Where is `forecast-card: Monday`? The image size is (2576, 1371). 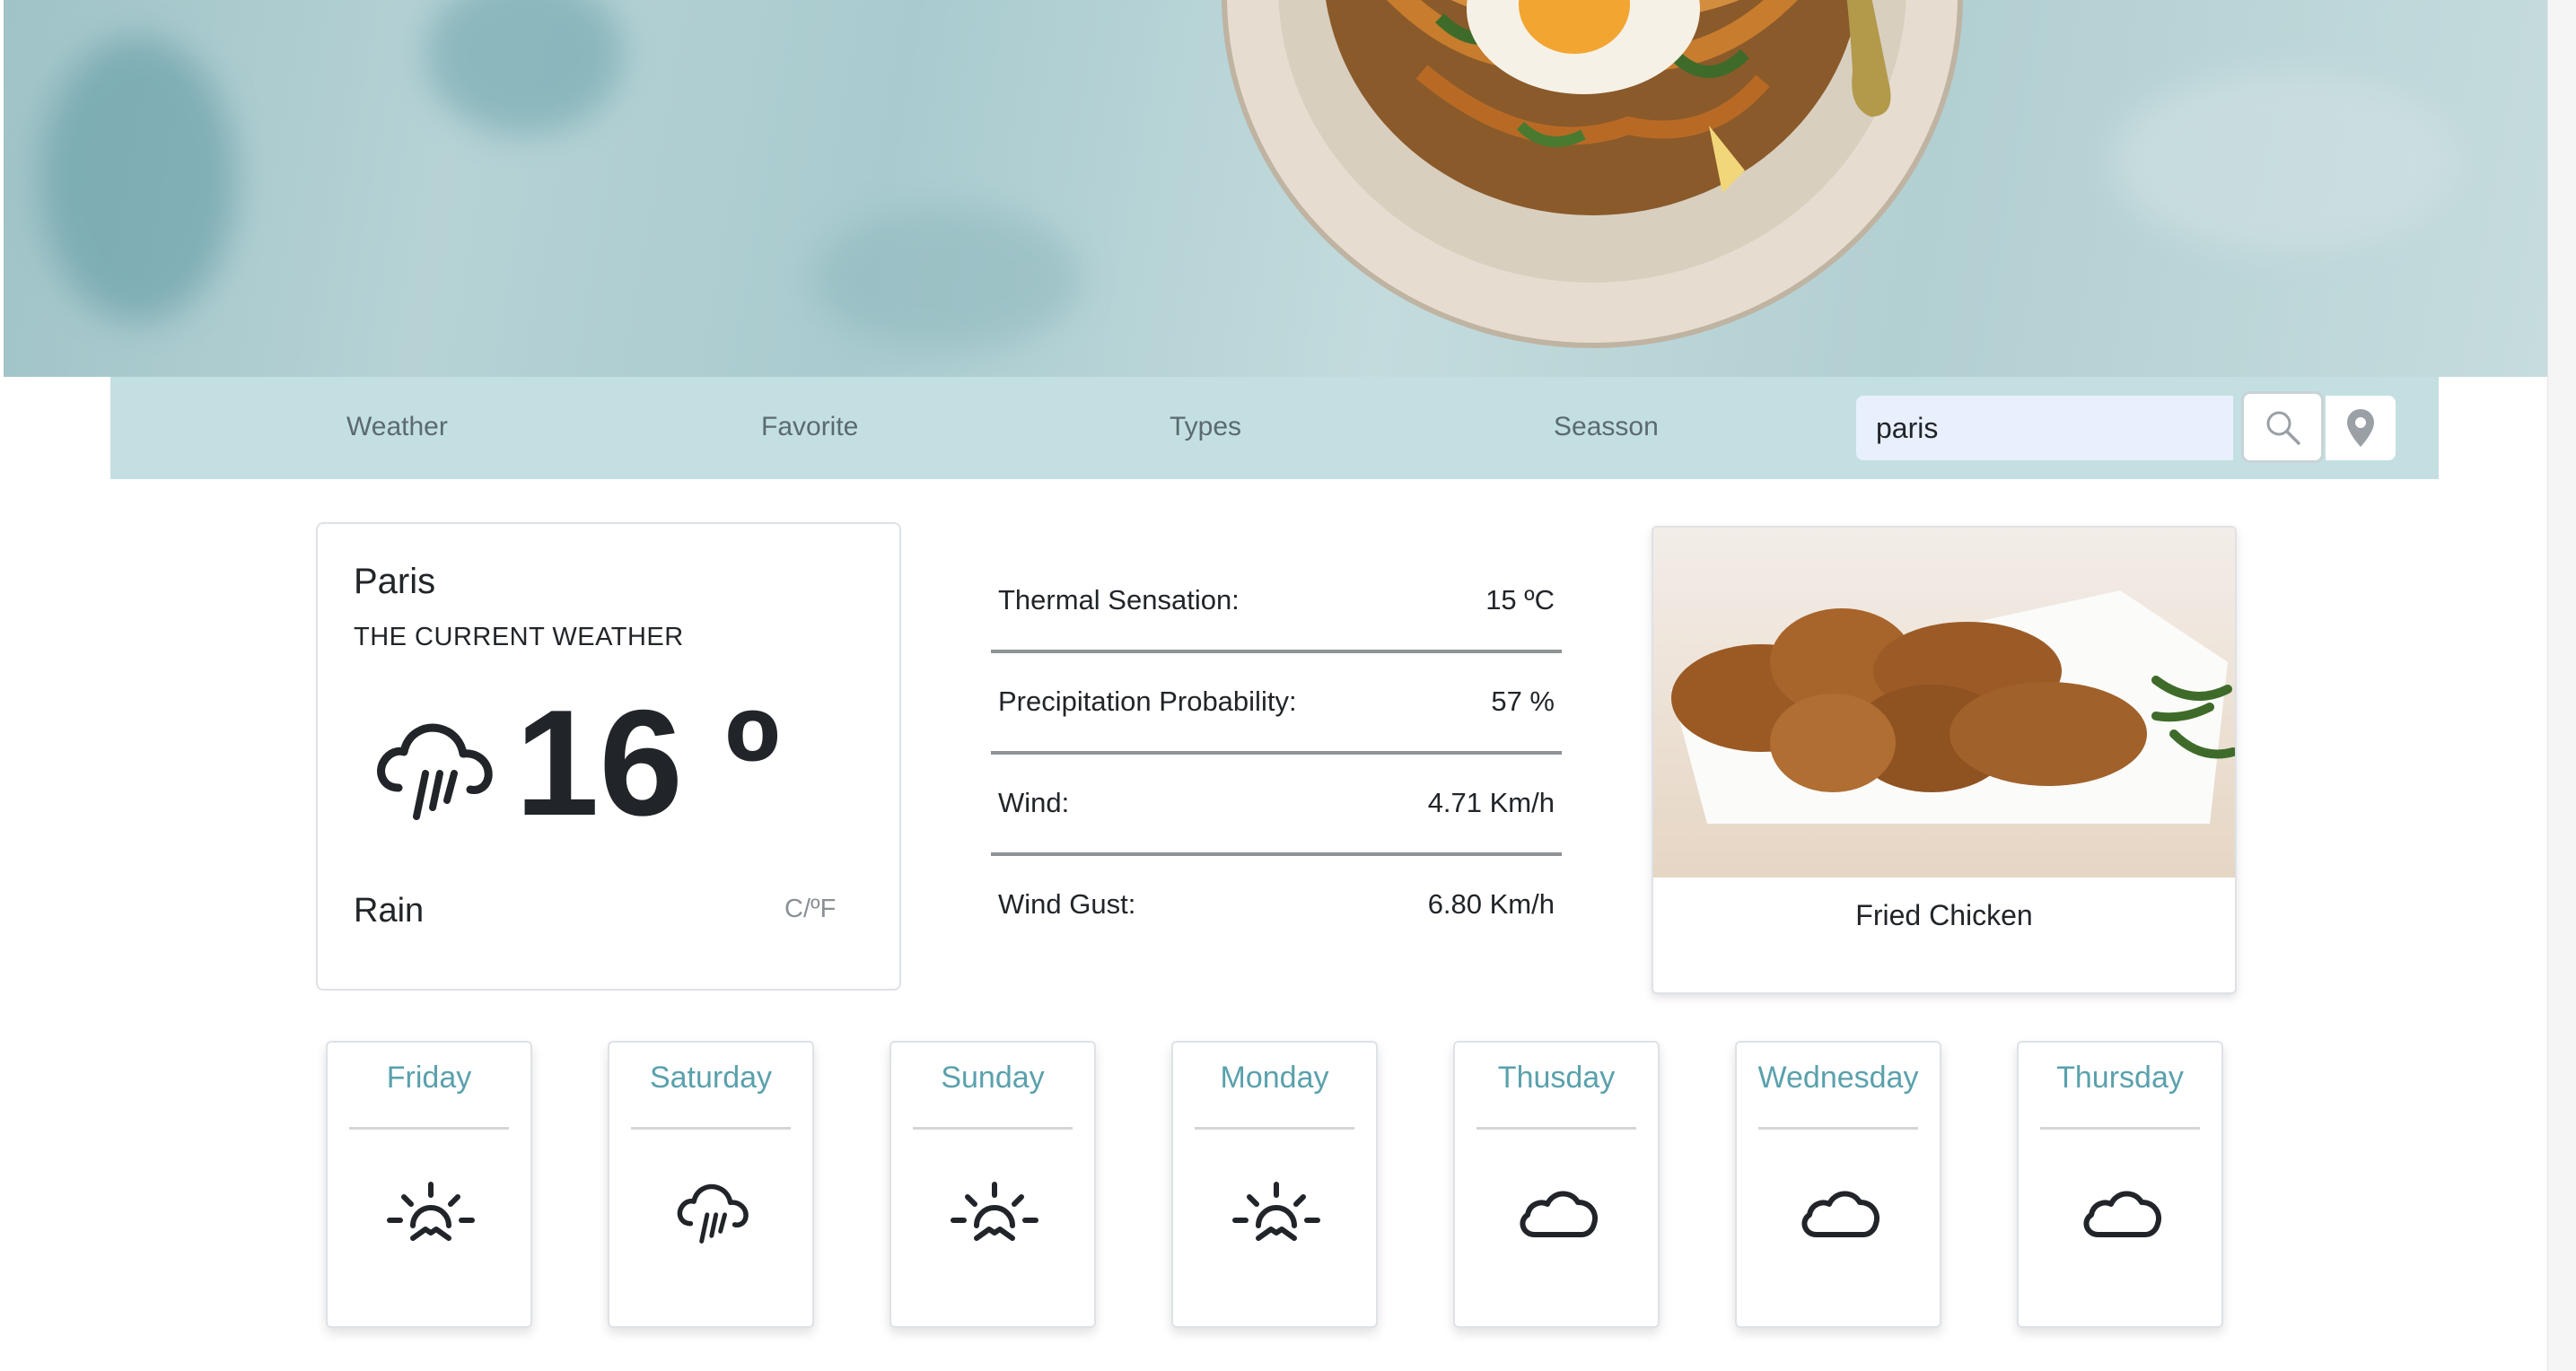
forecast-card: Monday is located at coordinates (1274, 1184).